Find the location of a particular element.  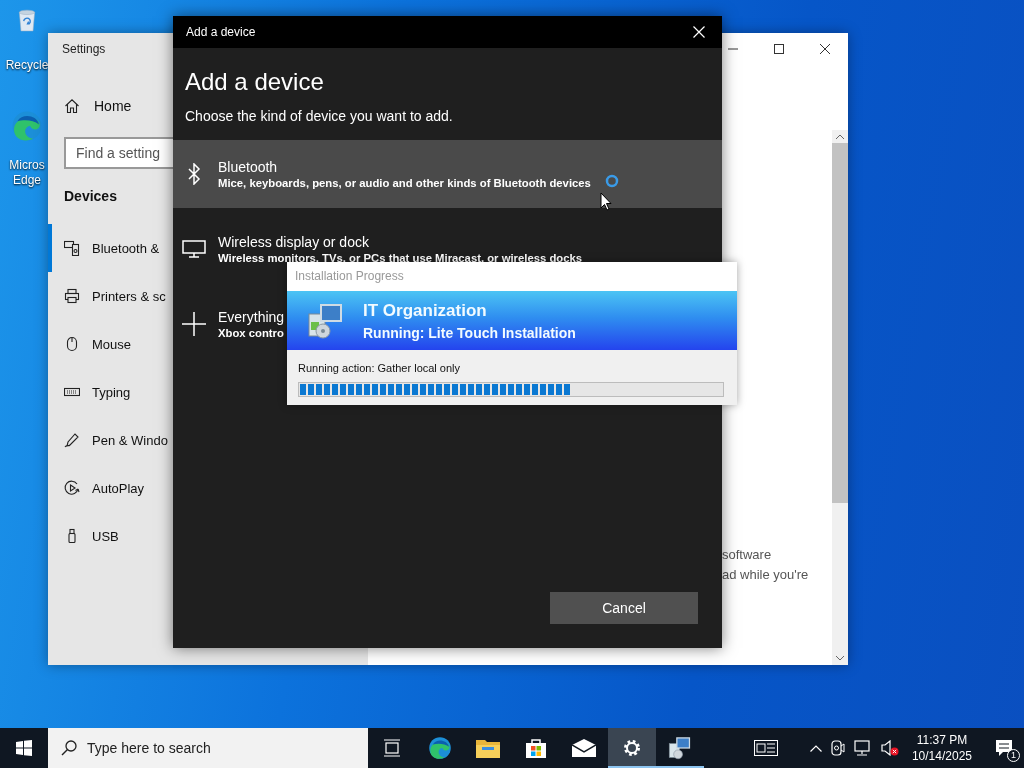

notification-count-badge: 1 is located at coordinates (1013, 755).